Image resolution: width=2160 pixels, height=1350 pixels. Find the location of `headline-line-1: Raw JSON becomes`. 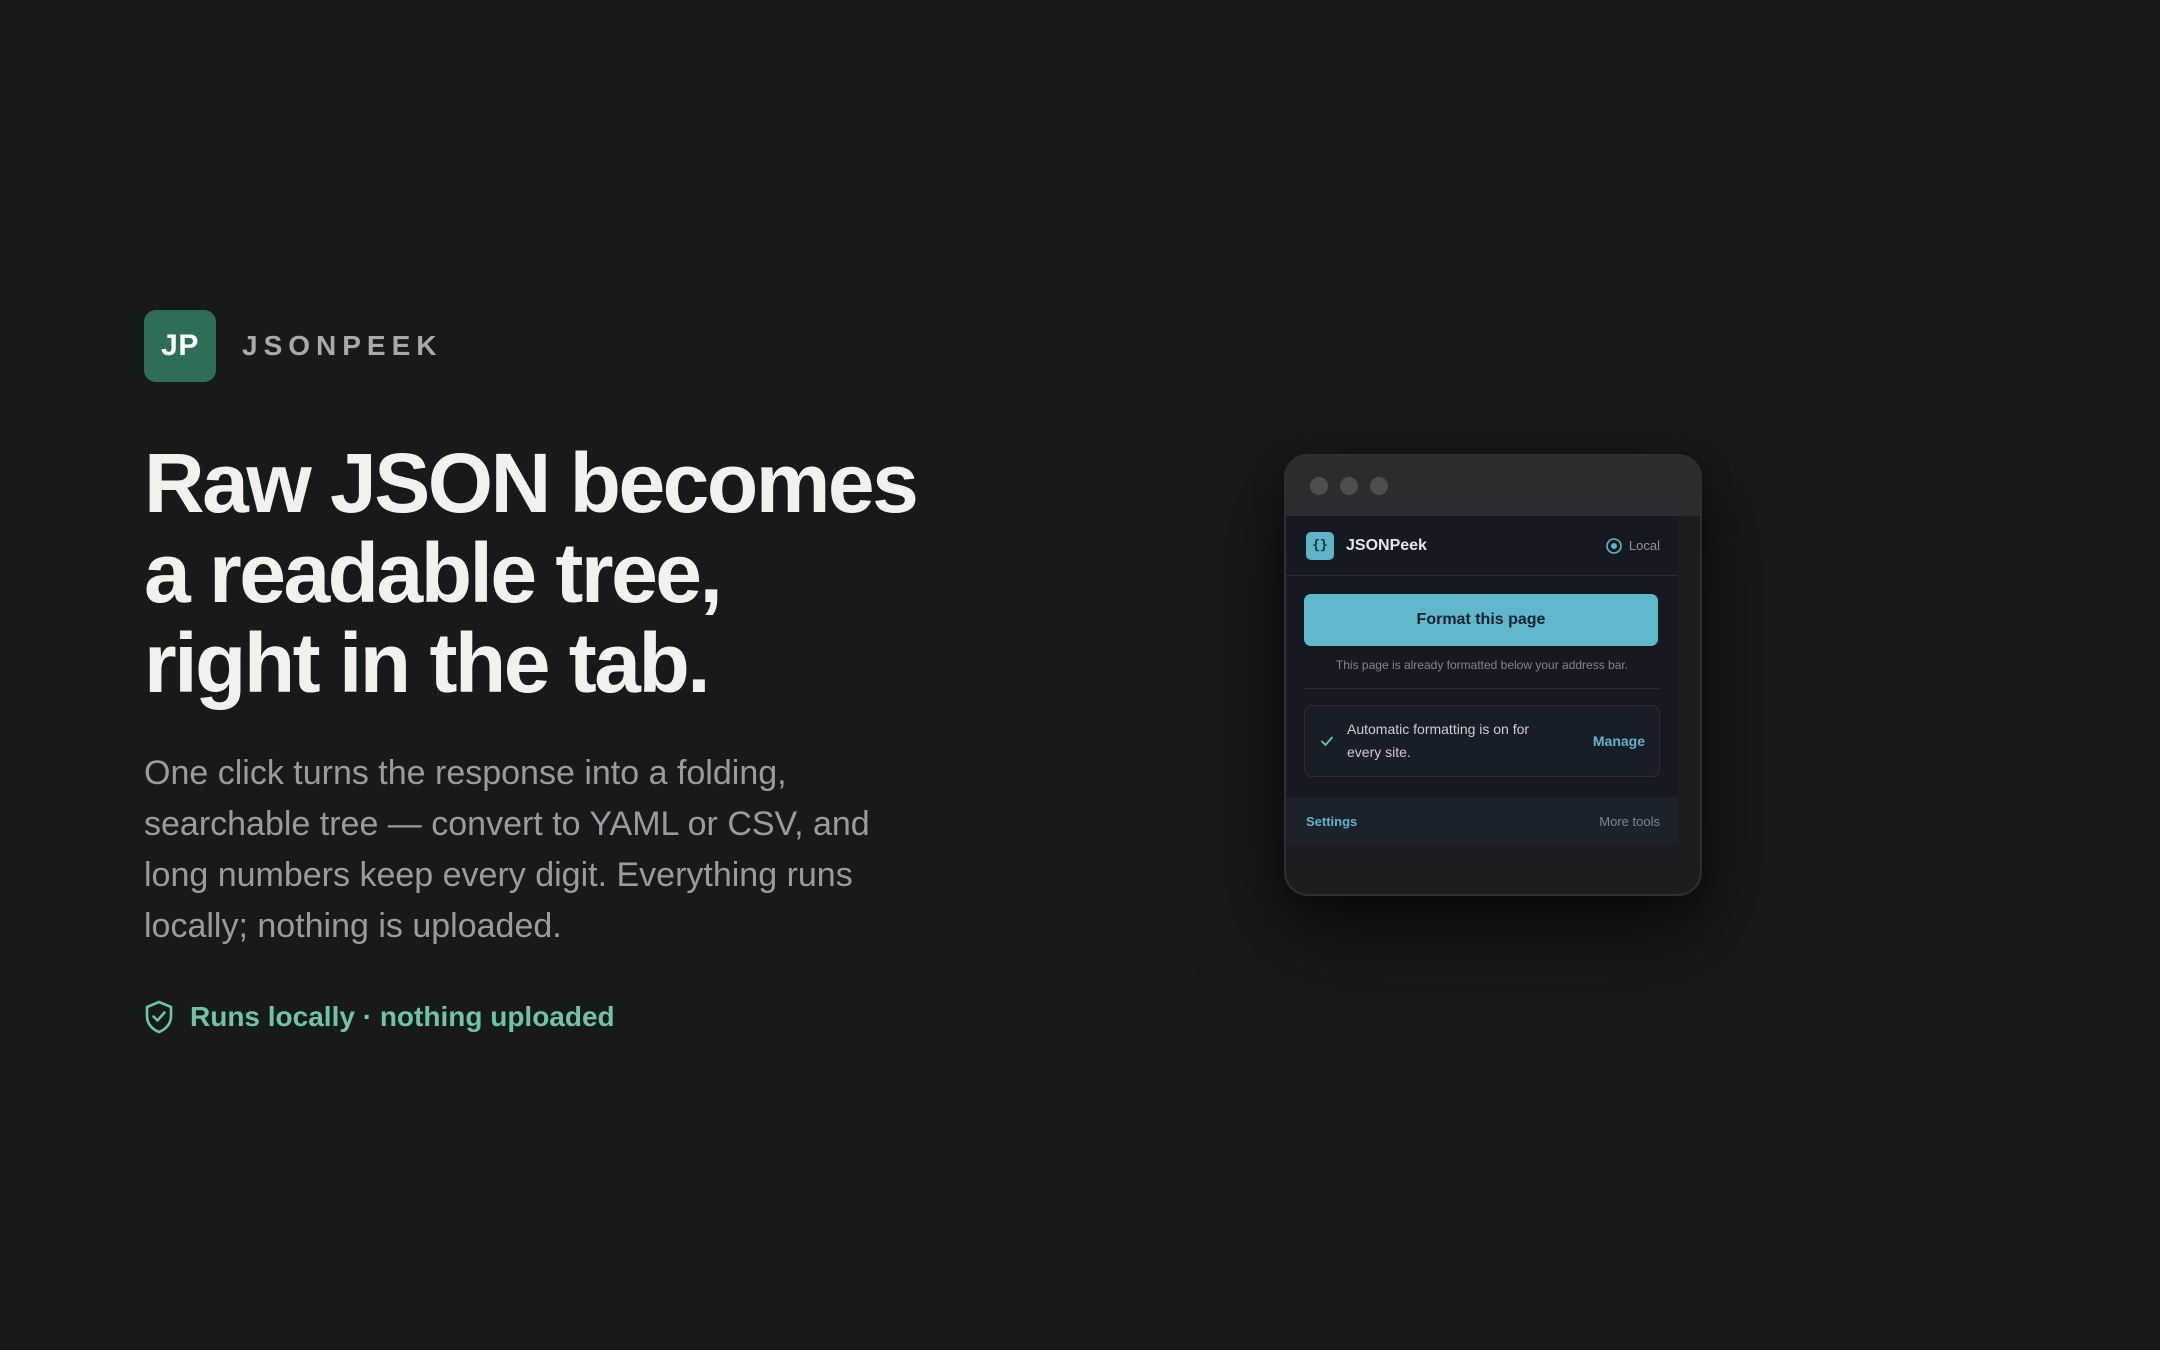

headline-line-1: Raw JSON becomes is located at coordinates (531, 483).